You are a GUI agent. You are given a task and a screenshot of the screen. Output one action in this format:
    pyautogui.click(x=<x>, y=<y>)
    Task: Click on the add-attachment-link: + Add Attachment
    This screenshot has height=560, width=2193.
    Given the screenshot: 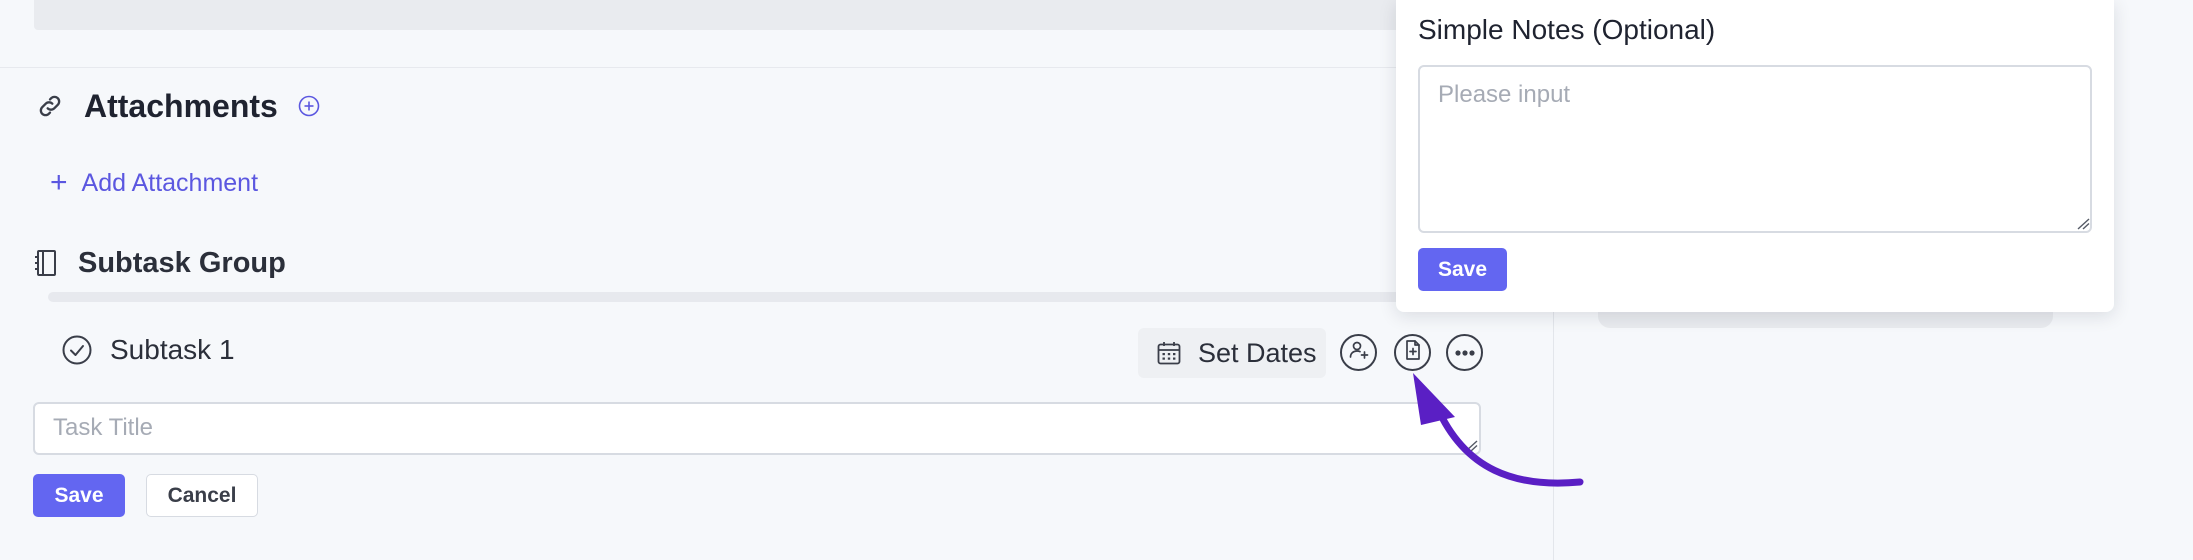 What is the action you would take?
    pyautogui.click(x=154, y=183)
    